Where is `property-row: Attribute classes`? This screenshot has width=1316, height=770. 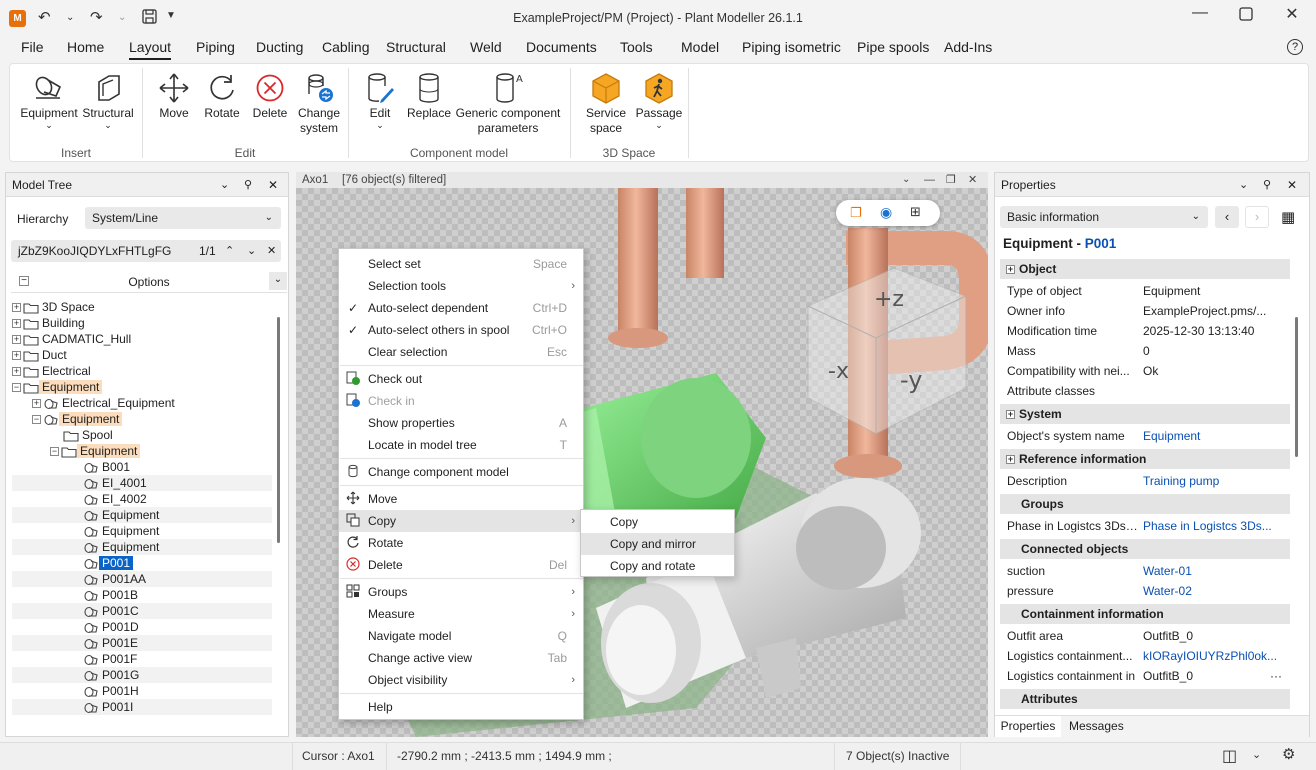
property-row: Attribute classes is located at coordinates (1145, 391).